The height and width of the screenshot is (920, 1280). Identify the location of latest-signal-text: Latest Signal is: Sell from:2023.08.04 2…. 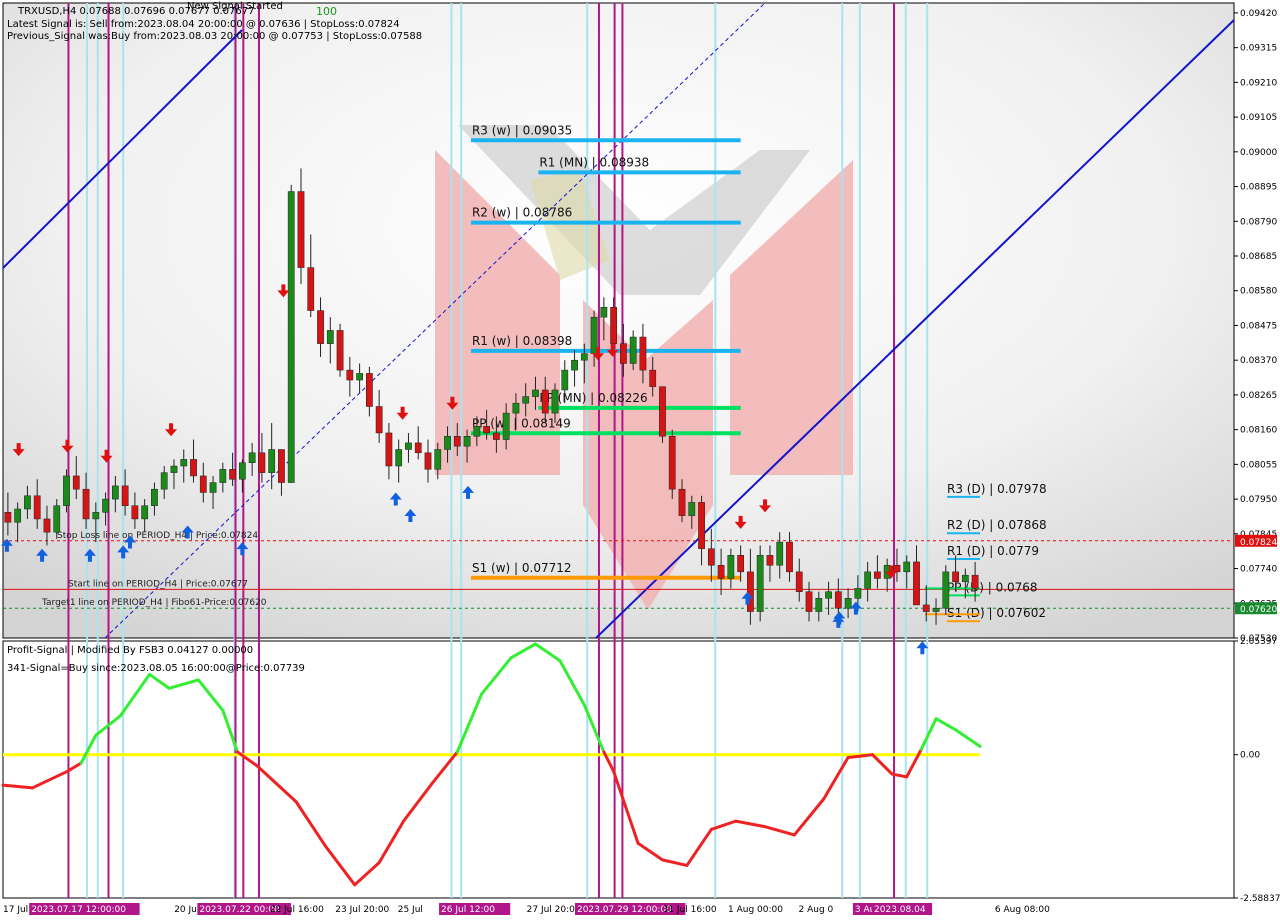
(203, 24).